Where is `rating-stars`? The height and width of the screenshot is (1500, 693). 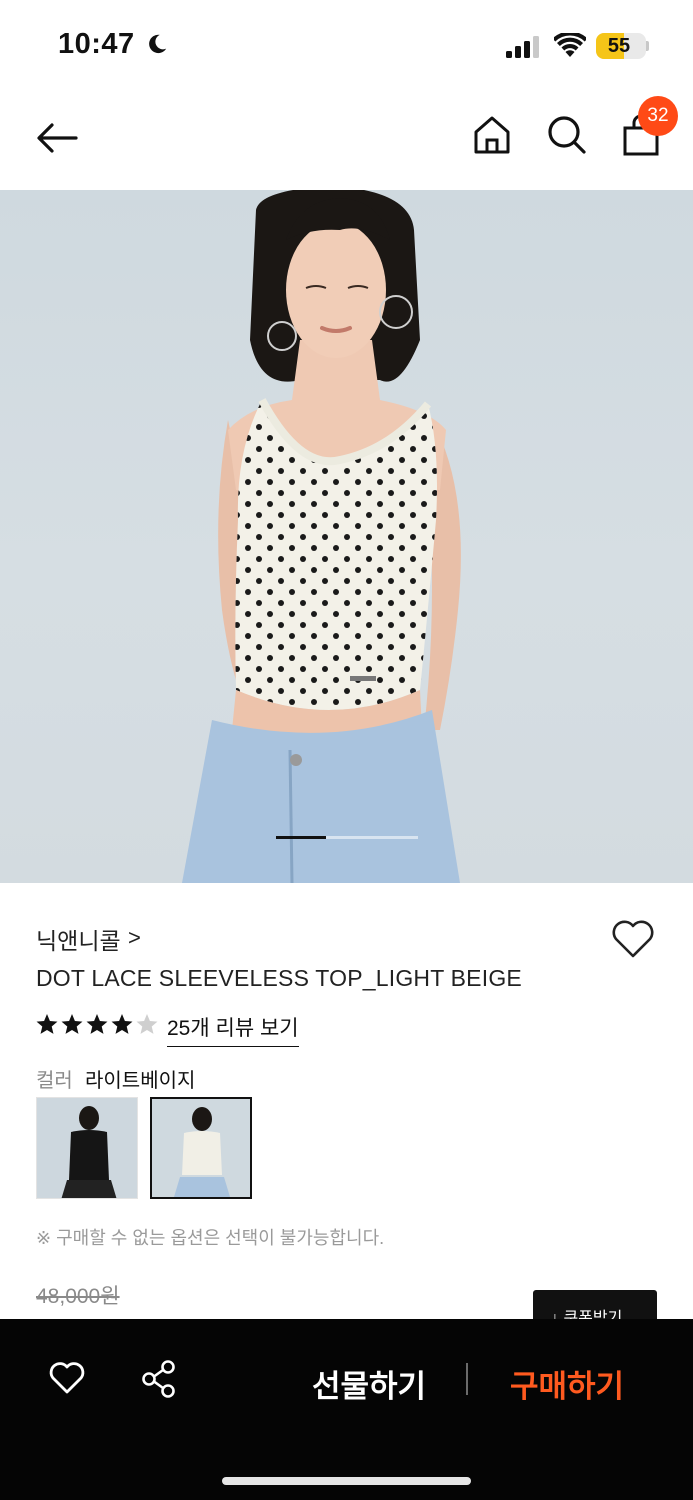
rating-stars is located at coordinates (97, 1024).